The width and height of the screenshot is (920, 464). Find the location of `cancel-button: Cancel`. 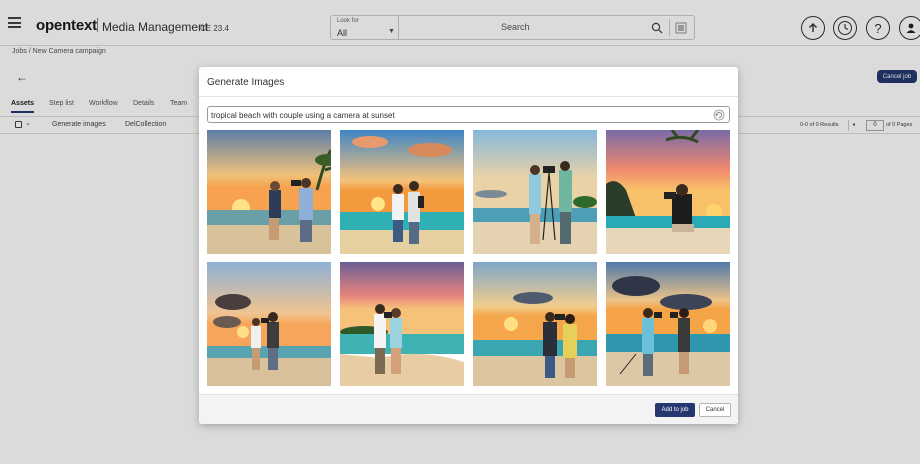

cancel-button: Cancel is located at coordinates (715, 410).